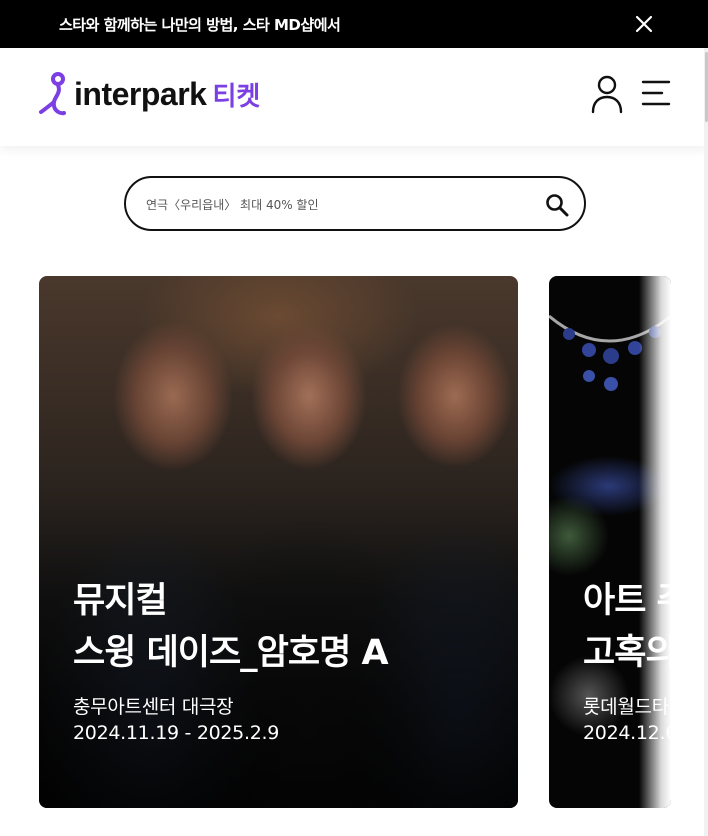 Image resolution: width=708 pixels, height=836 pixels. What do you see at coordinates (706, 442) in the screenshot?
I see `scrollbar-track` at bounding box center [706, 442].